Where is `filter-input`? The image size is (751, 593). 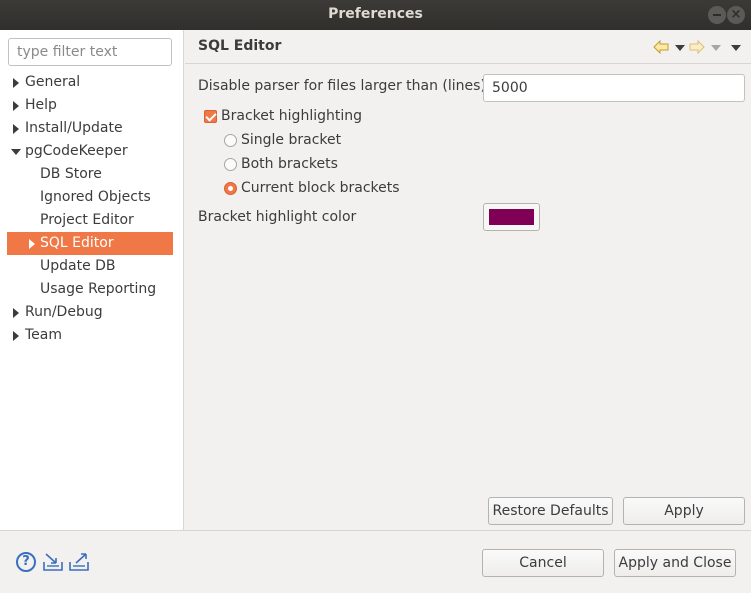
filter-input is located at coordinates (90, 52).